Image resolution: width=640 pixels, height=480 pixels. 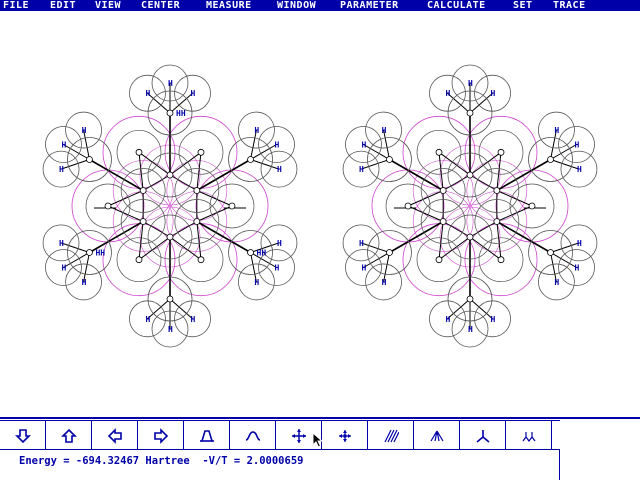 What do you see at coordinates (318, 440) in the screenshot?
I see `mouse-cursor-icon` at bounding box center [318, 440].